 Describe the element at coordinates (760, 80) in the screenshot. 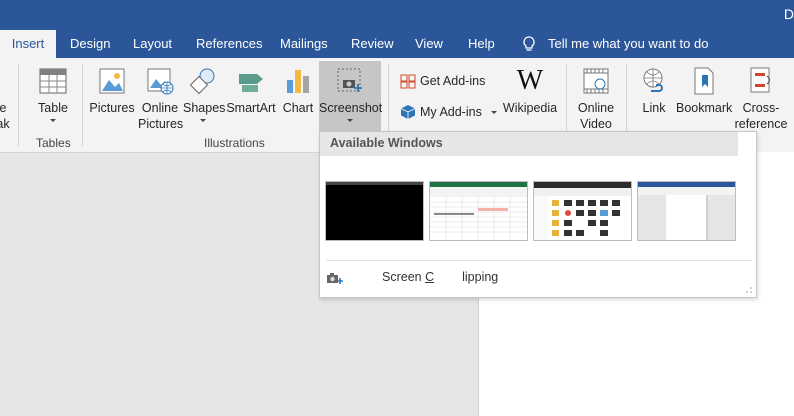

I see `cross-reference-icon` at that location.